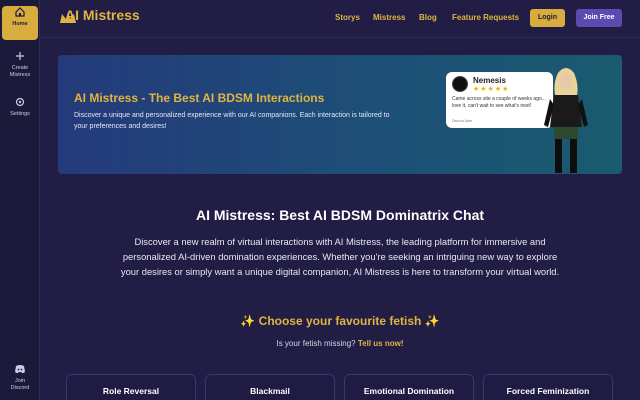 This screenshot has height=400, width=640. What do you see at coordinates (462, 121) in the screenshot?
I see `reviewer-source: Discord User` at bounding box center [462, 121].